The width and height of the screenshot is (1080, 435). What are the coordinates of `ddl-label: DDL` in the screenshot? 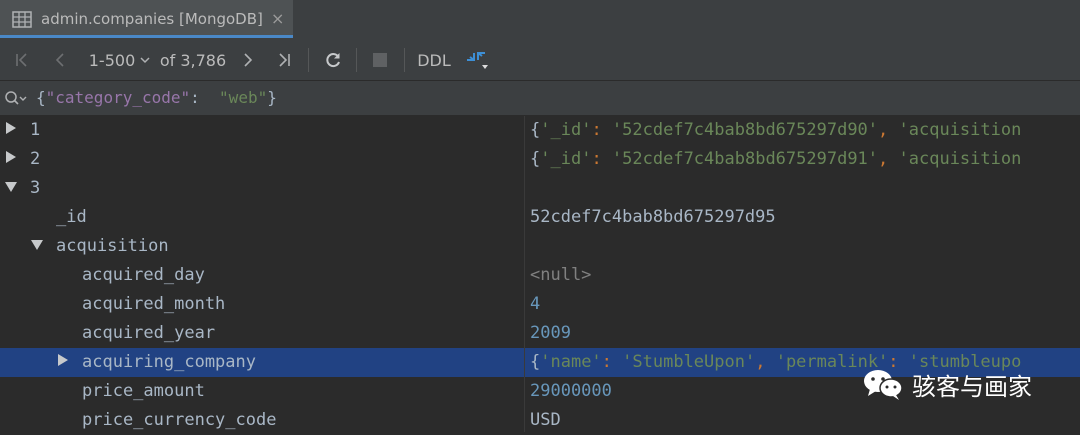 It's located at (434, 60).